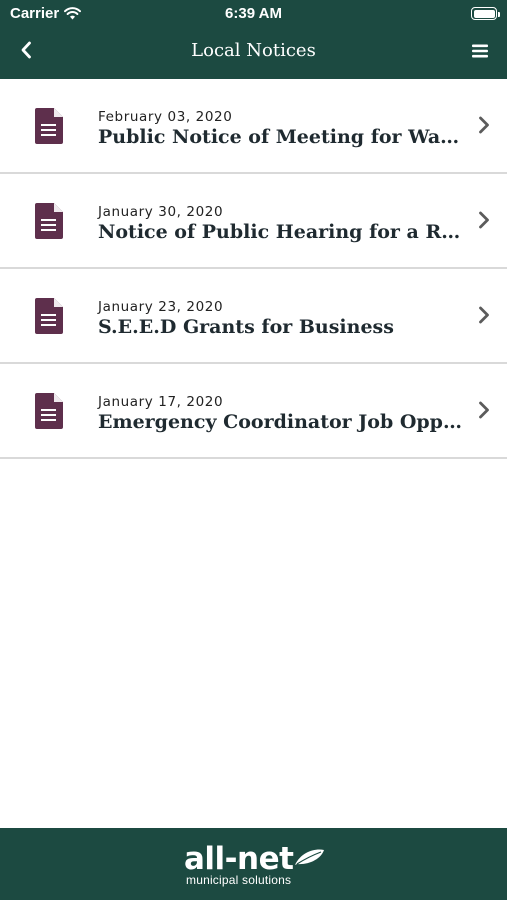 The height and width of the screenshot is (900, 507). Describe the element at coordinates (161, 212) in the screenshot. I see `notice-date: January 30, 2020` at that location.